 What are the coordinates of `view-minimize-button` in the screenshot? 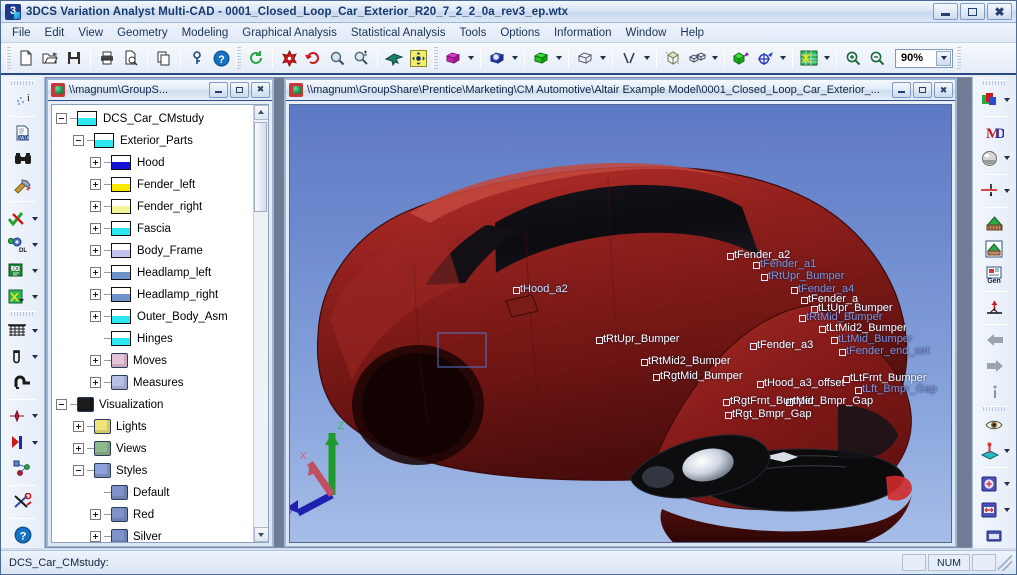 It's located at (901, 90).